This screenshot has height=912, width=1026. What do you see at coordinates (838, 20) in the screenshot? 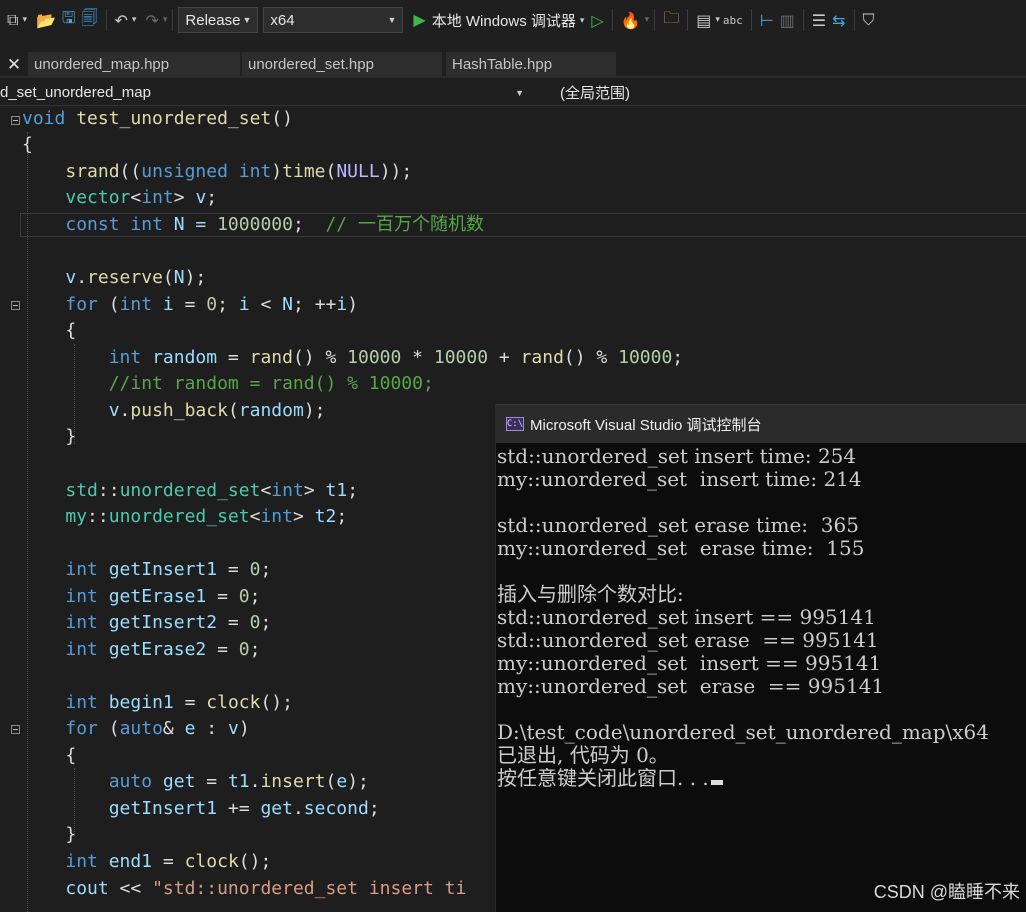
I see `format-icon: ⇆` at bounding box center [838, 20].